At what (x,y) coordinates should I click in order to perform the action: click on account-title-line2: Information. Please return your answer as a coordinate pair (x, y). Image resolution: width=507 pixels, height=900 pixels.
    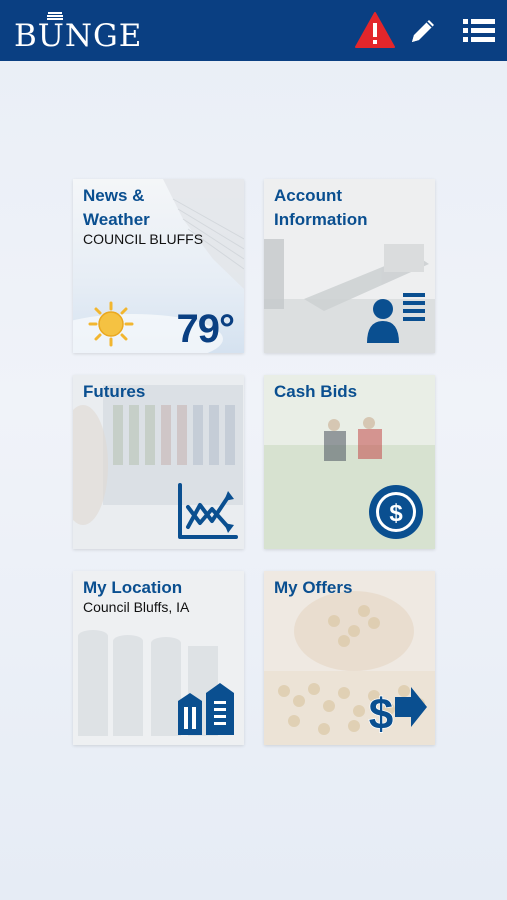
    Looking at the image, I should click on (321, 219).